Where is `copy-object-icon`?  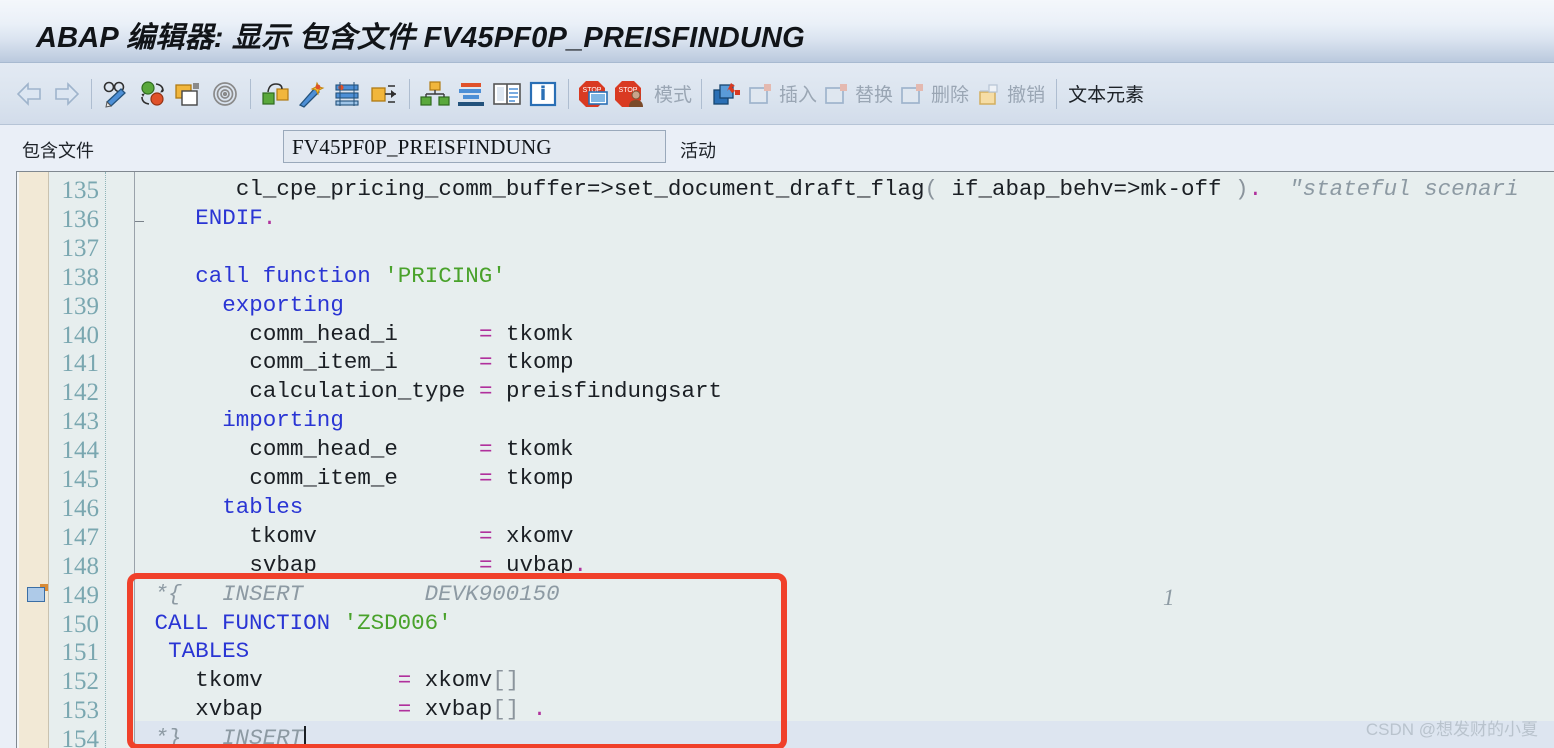
copy-object-icon is located at coordinates (189, 94).